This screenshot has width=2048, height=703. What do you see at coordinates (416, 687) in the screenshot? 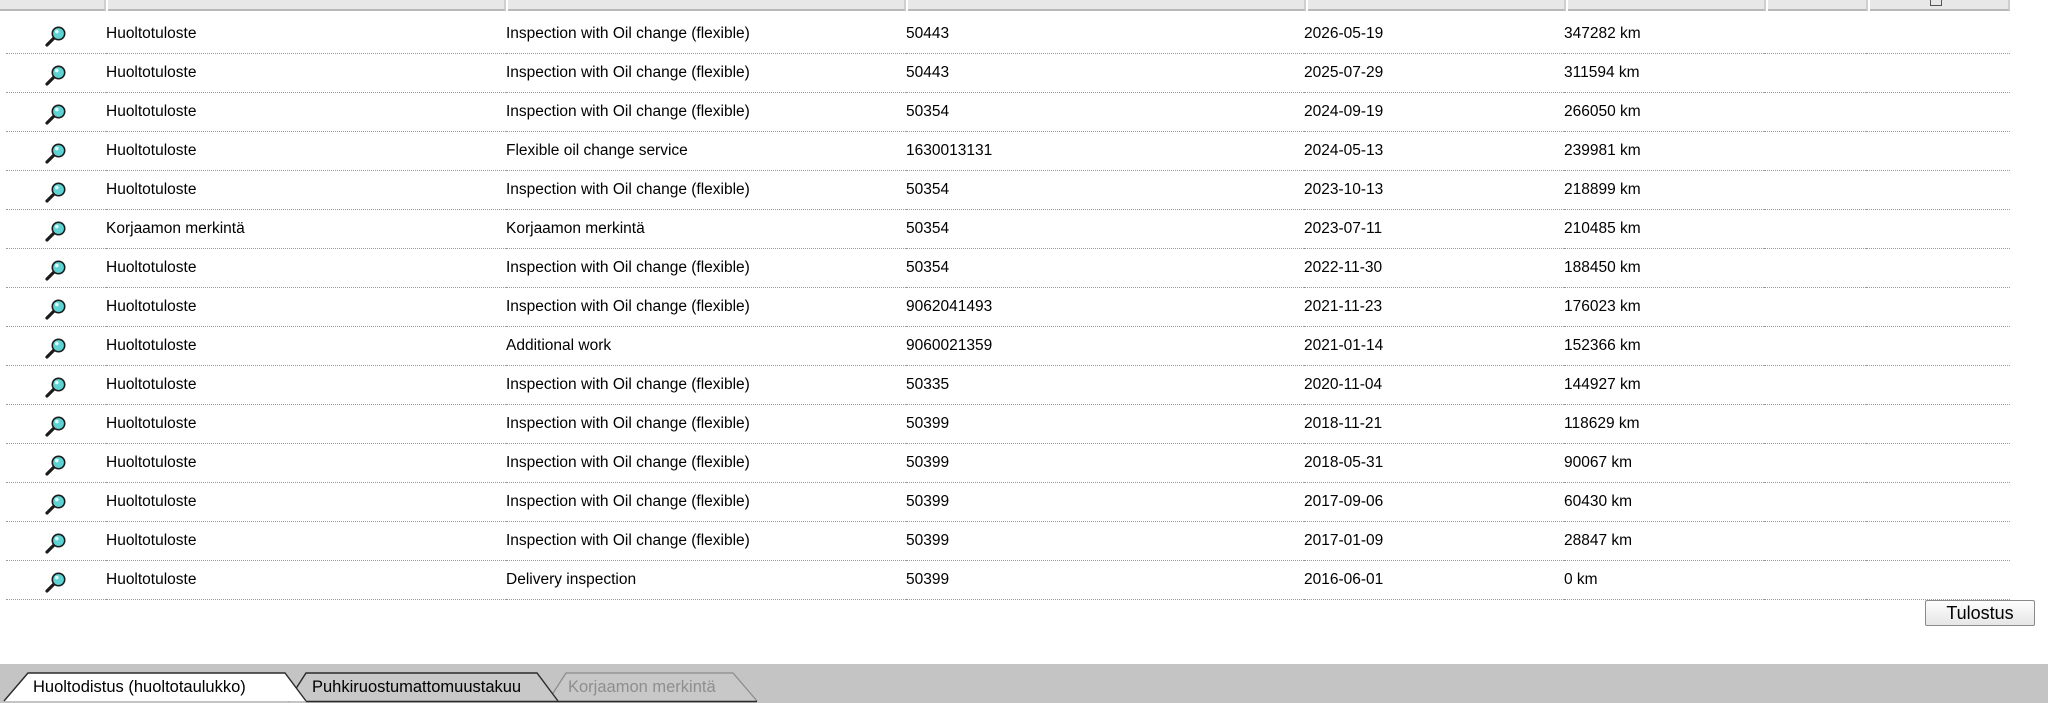
I see `tab-rust-warranty: Puhkiruostumattomuustakuu` at bounding box center [416, 687].